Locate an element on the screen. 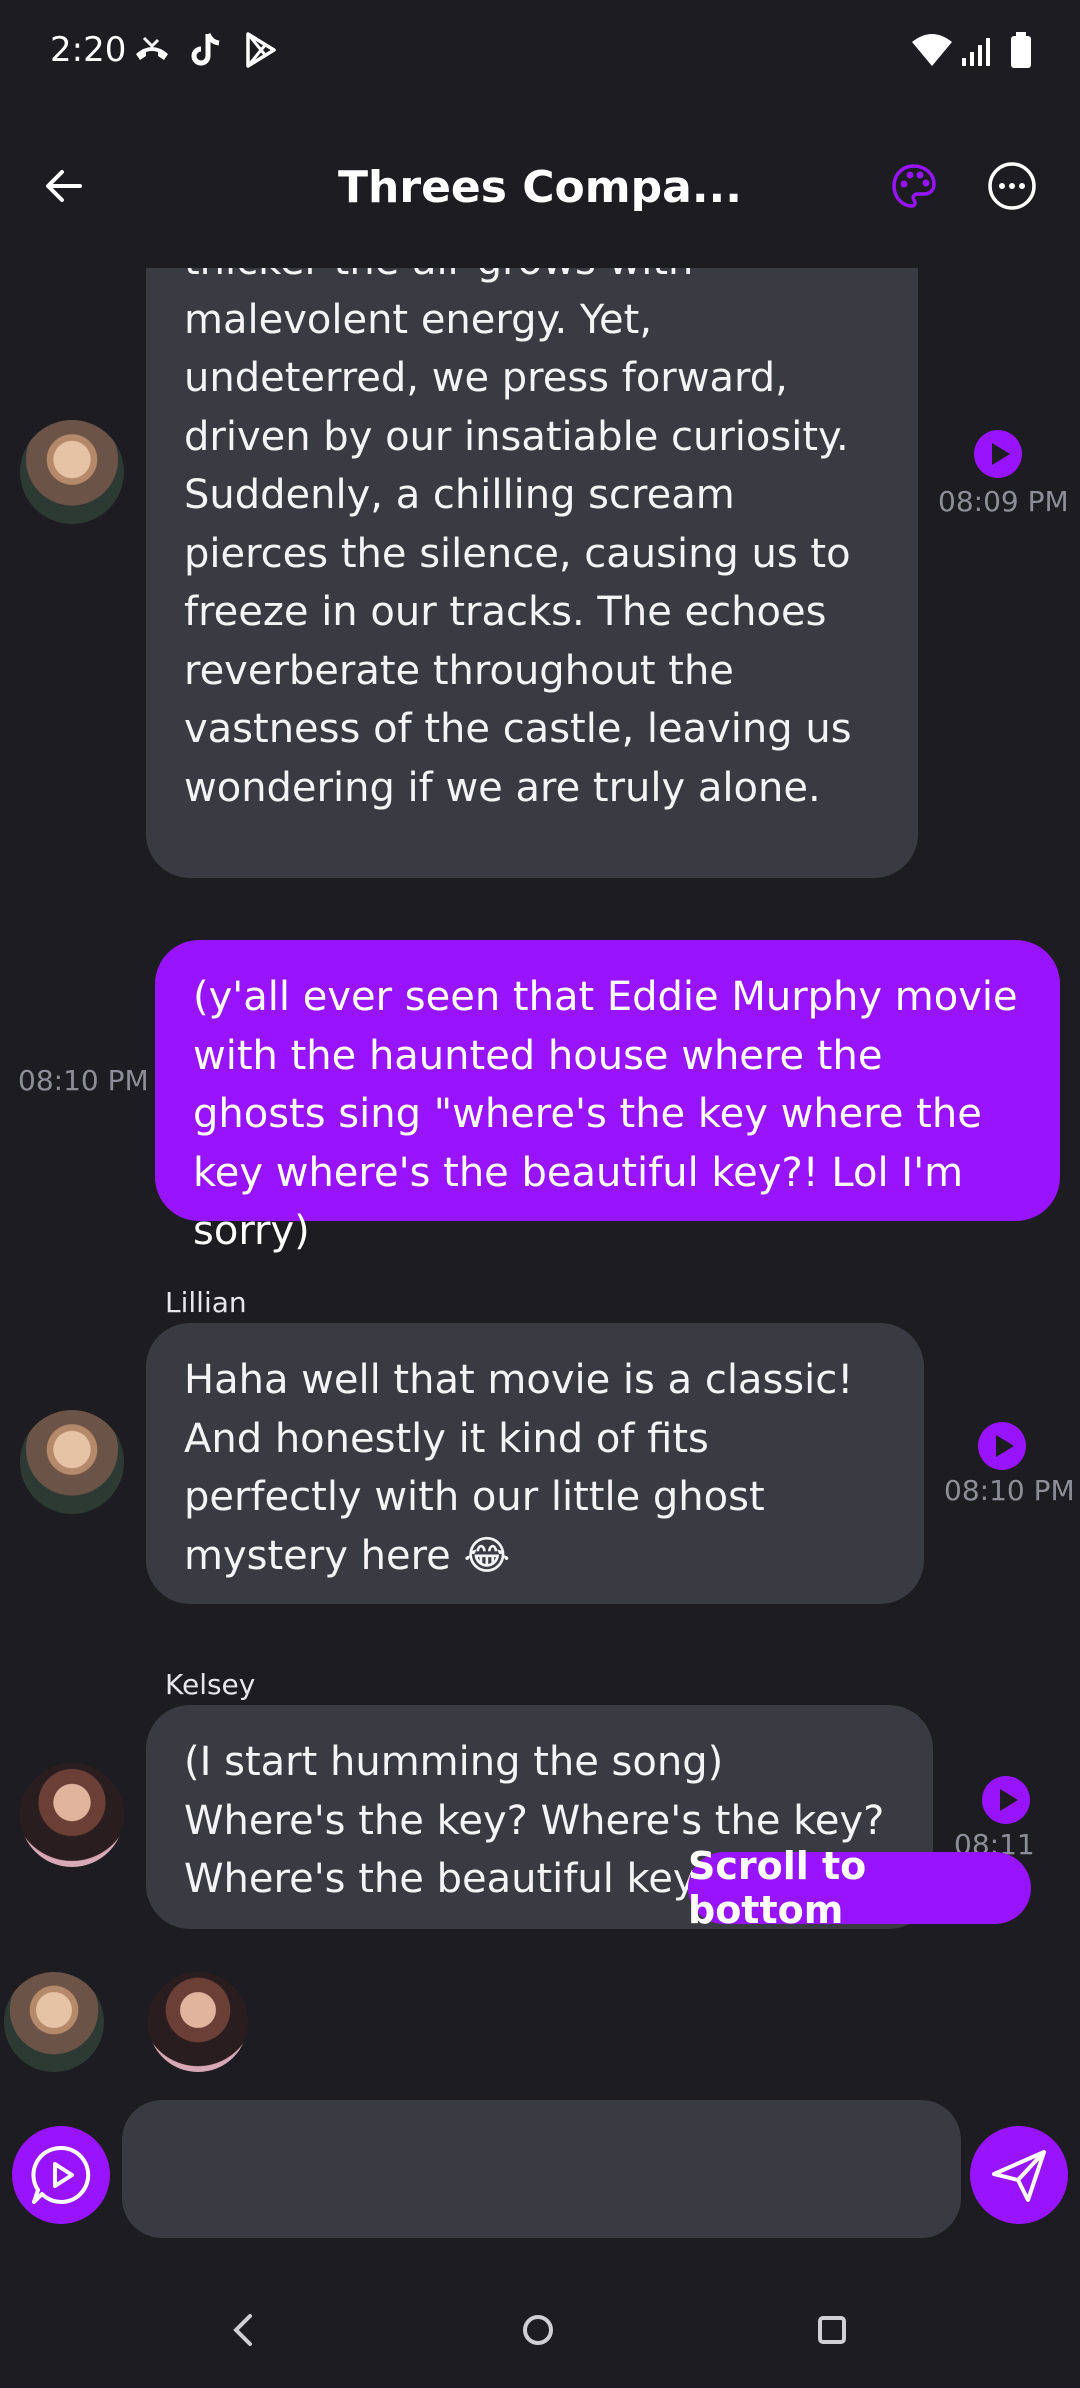  voice-message-button is located at coordinates (61, 2175).